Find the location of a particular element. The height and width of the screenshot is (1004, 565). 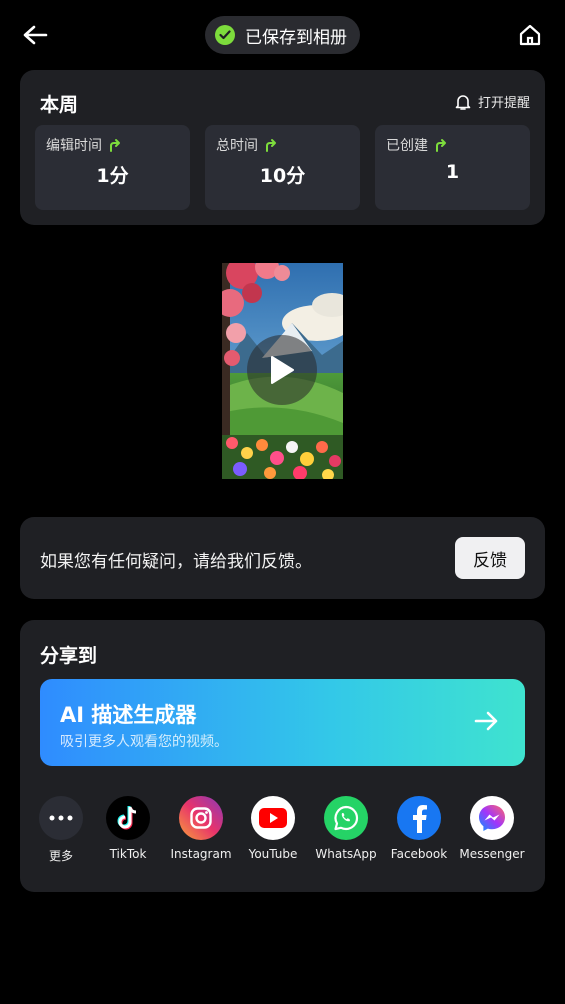

share-tiktok: TikTok is located at coordinates (128, 828).